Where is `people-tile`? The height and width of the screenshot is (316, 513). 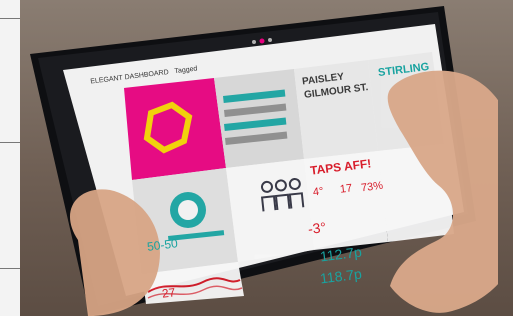 people-tile is located at coordinates (270, 210).